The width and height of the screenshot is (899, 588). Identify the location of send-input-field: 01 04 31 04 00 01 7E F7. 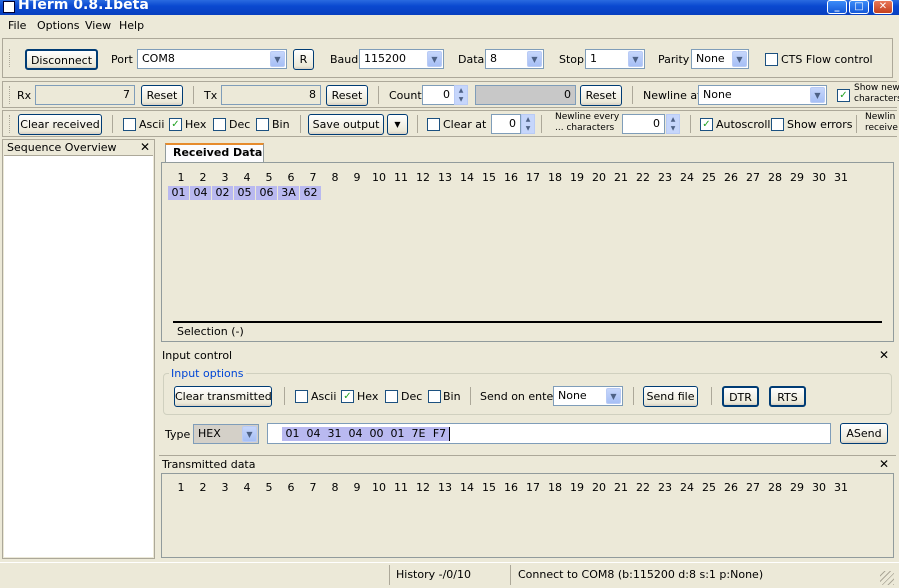
(549, 433).